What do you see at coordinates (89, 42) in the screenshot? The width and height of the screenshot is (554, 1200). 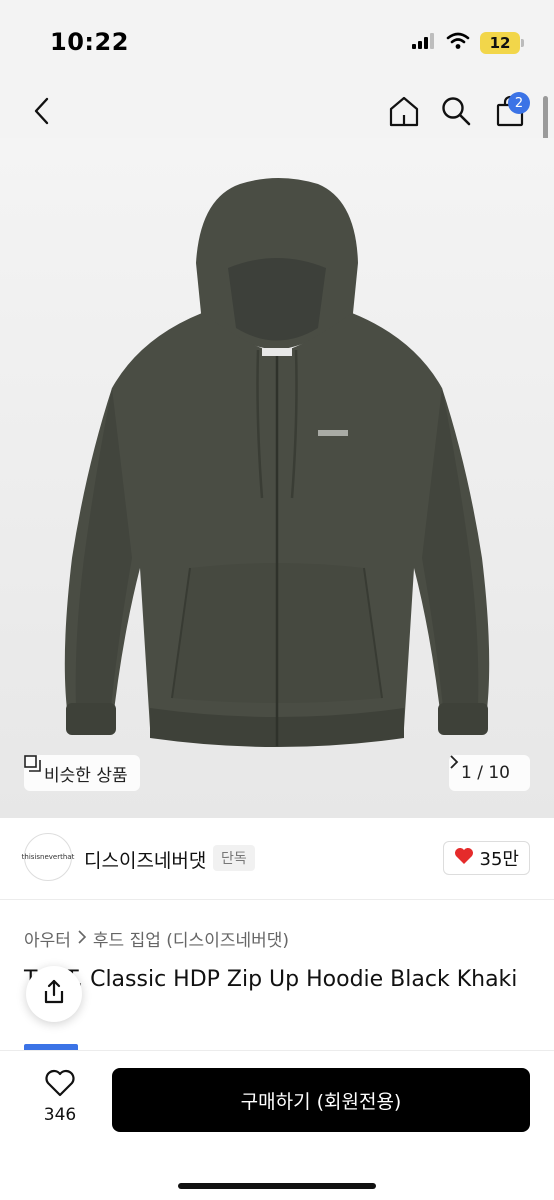 I see `status-time: 10:22` at bounding box center [89, 42].